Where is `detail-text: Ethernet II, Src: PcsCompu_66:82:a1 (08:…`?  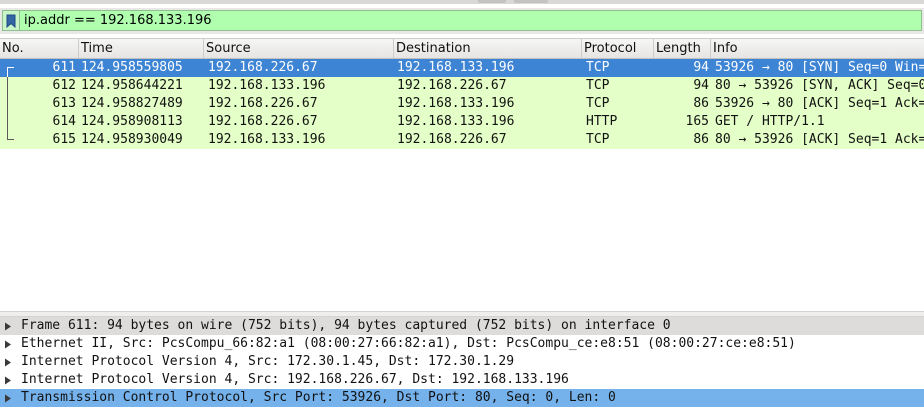 detail-text: Ethernet II, Src: PcsCompu_66:82:a1 (08:… is located at coordinates (408, 343).